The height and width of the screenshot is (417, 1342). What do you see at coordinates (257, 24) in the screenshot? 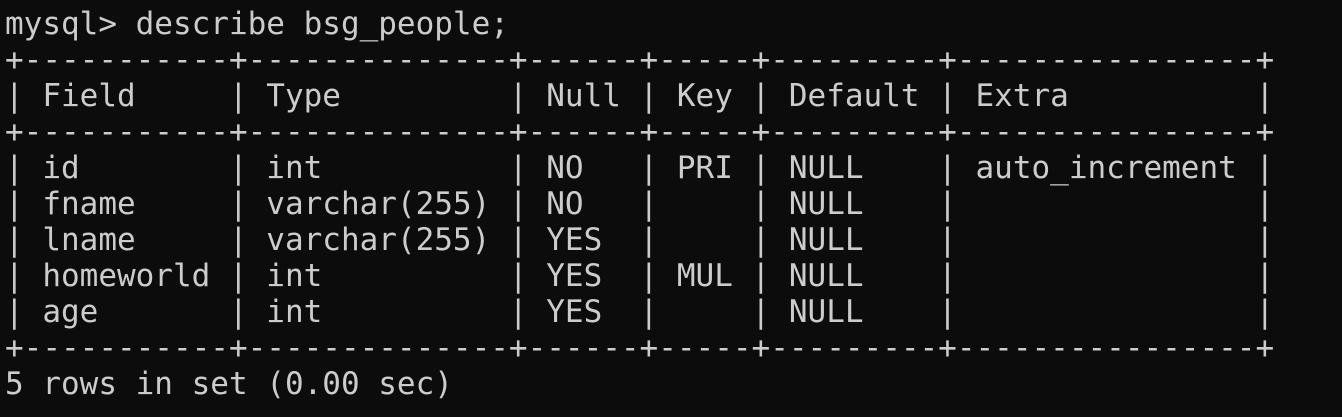
I see `command-prompt-line: mysql> describe bsg_people;` at bounding box center [257, 24].